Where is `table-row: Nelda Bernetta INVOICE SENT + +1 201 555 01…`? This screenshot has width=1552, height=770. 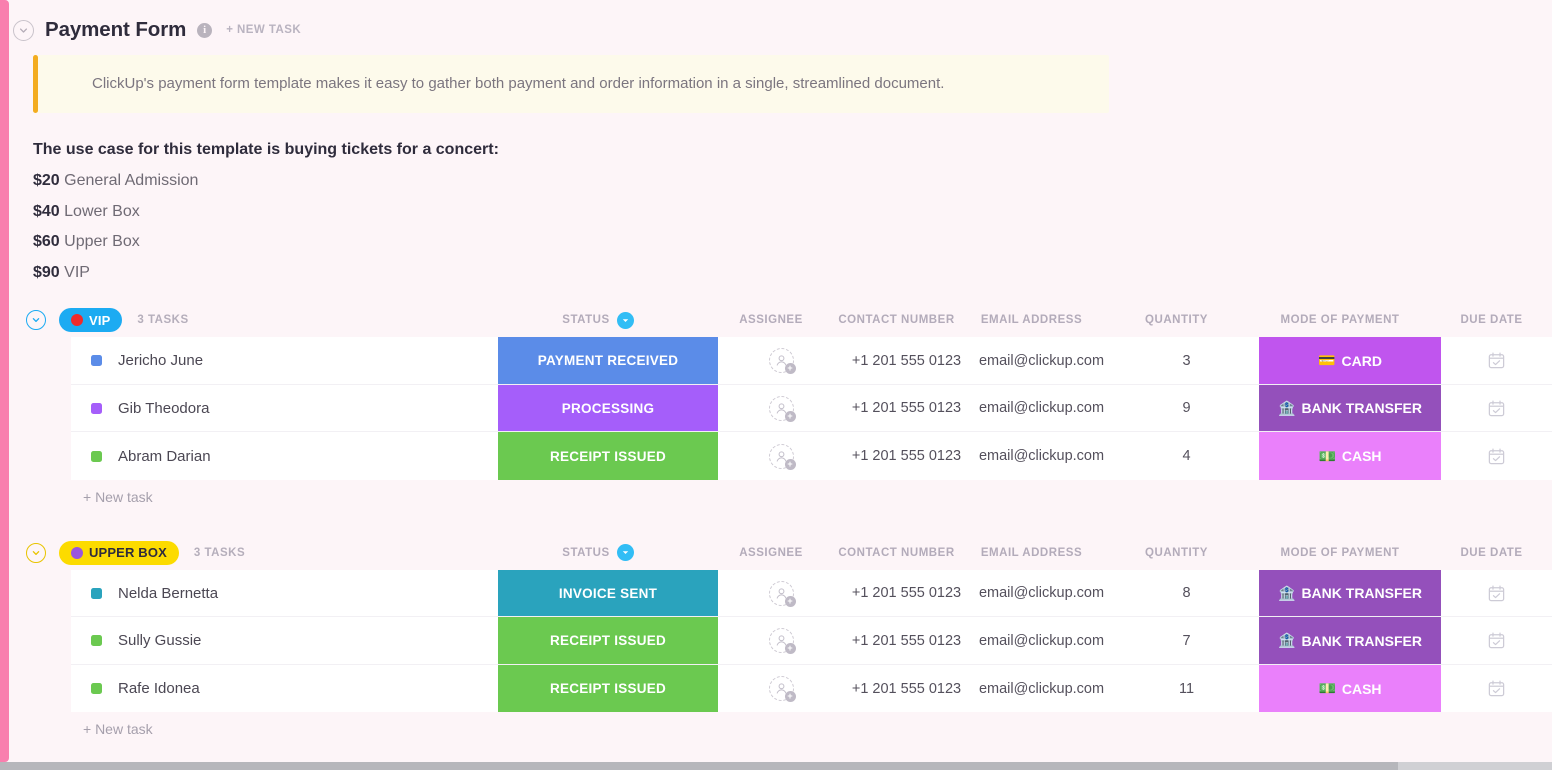 table-row: Nelda Bernetta INVOICE SENT + +1 201 555 01… is located at coordinates (811, 593).